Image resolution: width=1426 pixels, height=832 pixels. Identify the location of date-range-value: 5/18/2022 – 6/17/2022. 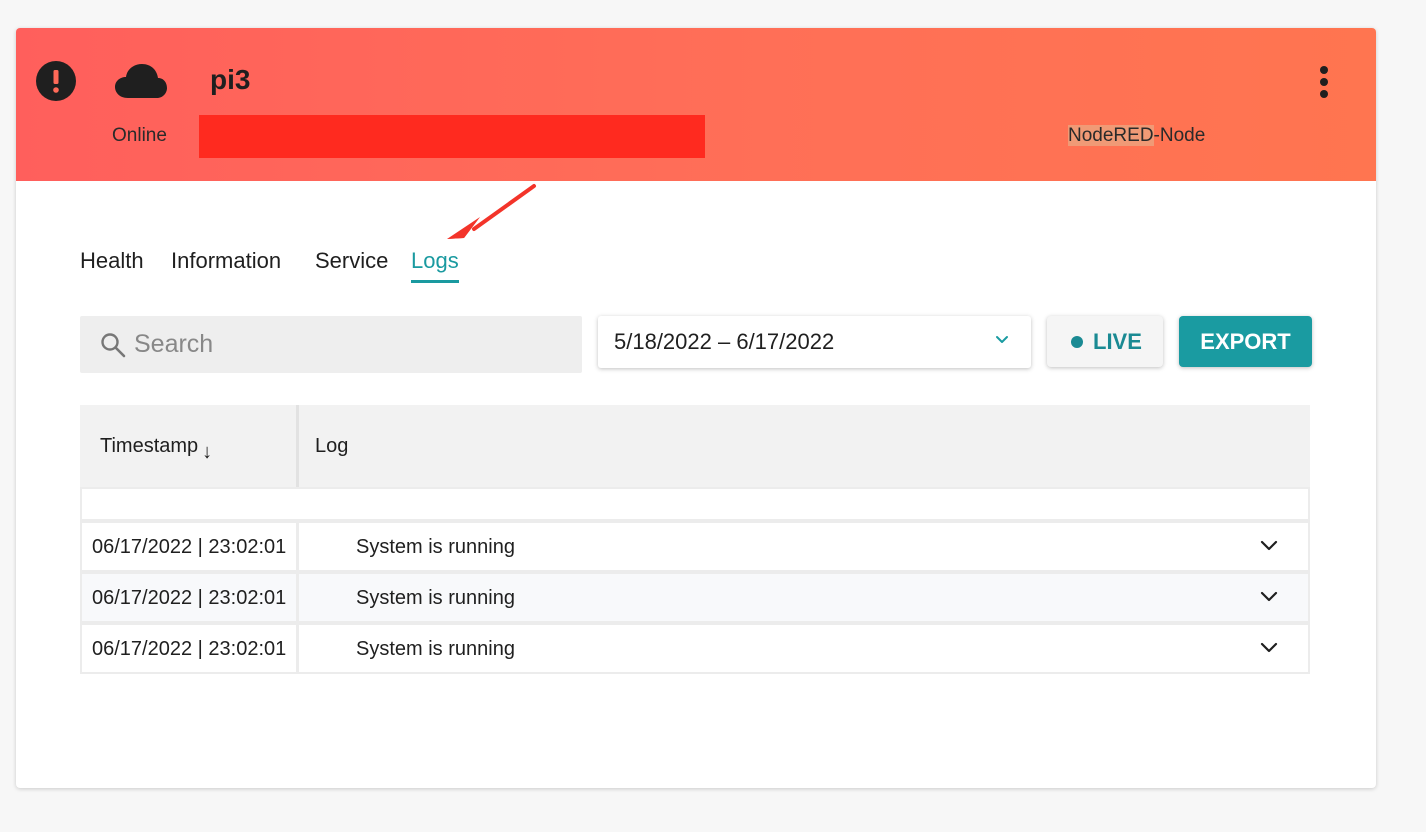
(724, 341).